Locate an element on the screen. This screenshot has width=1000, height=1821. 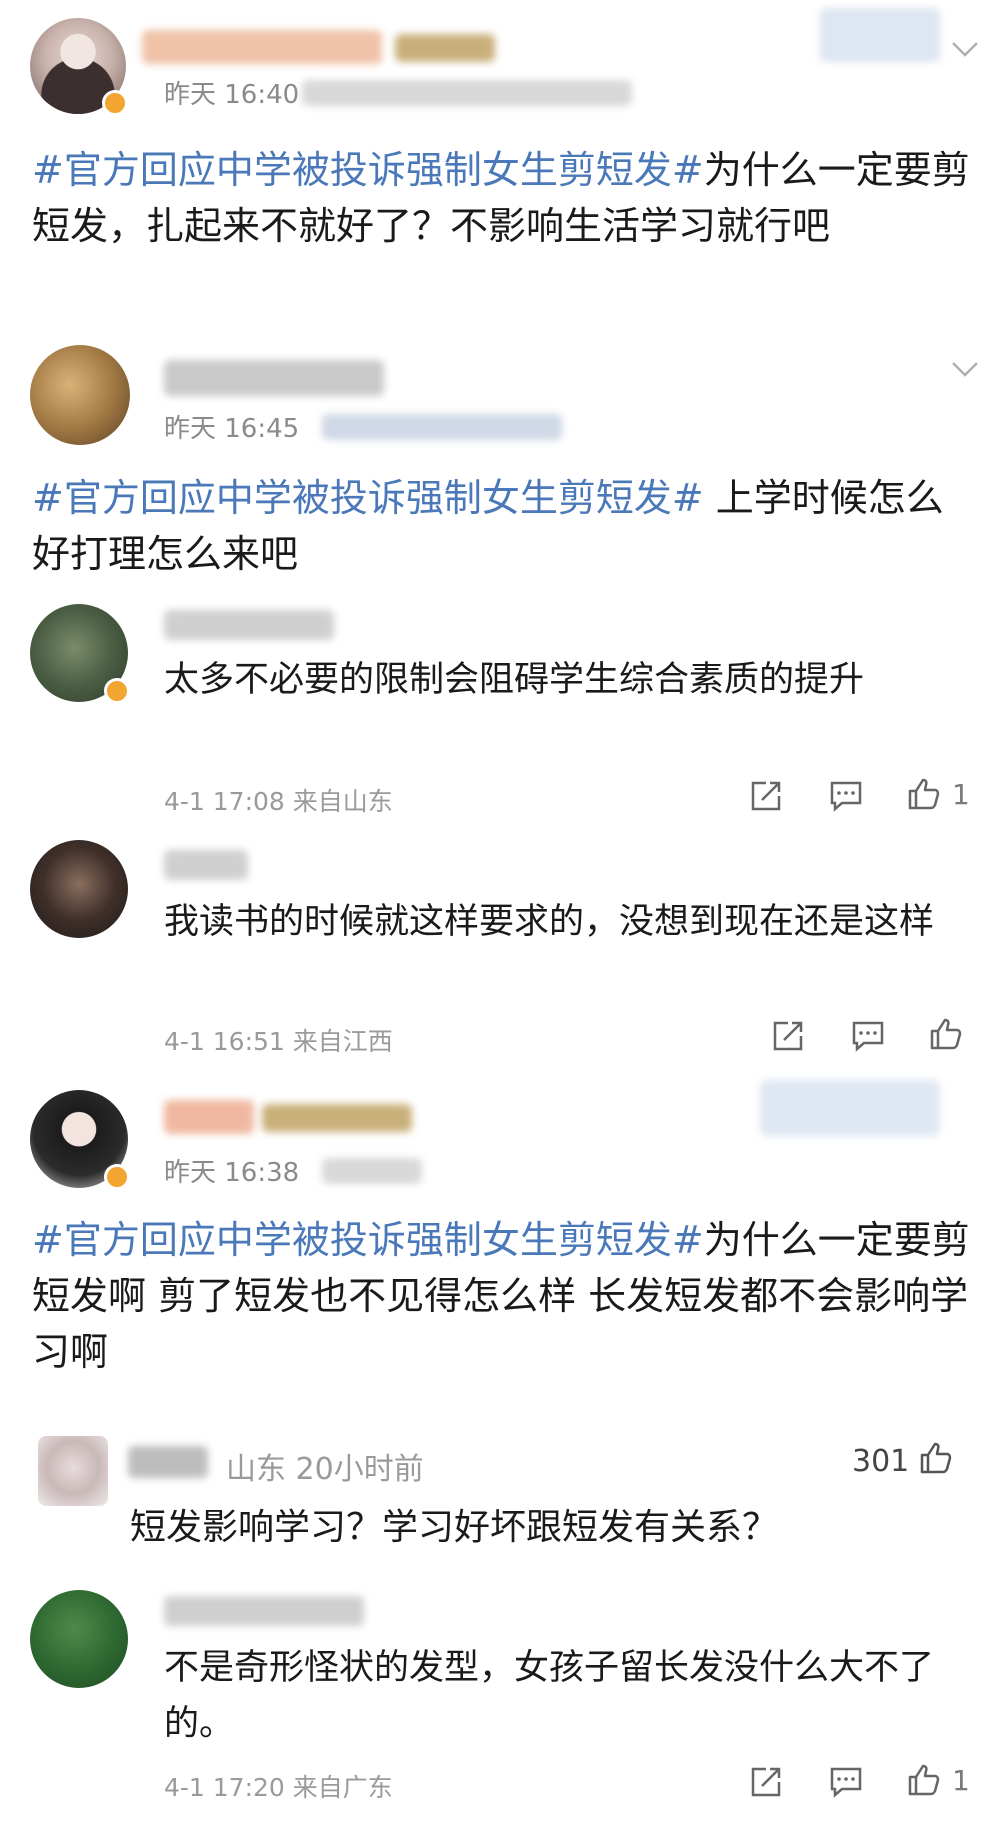
post-time: 昨天 16:38 is located at coordinates (232, 1173).